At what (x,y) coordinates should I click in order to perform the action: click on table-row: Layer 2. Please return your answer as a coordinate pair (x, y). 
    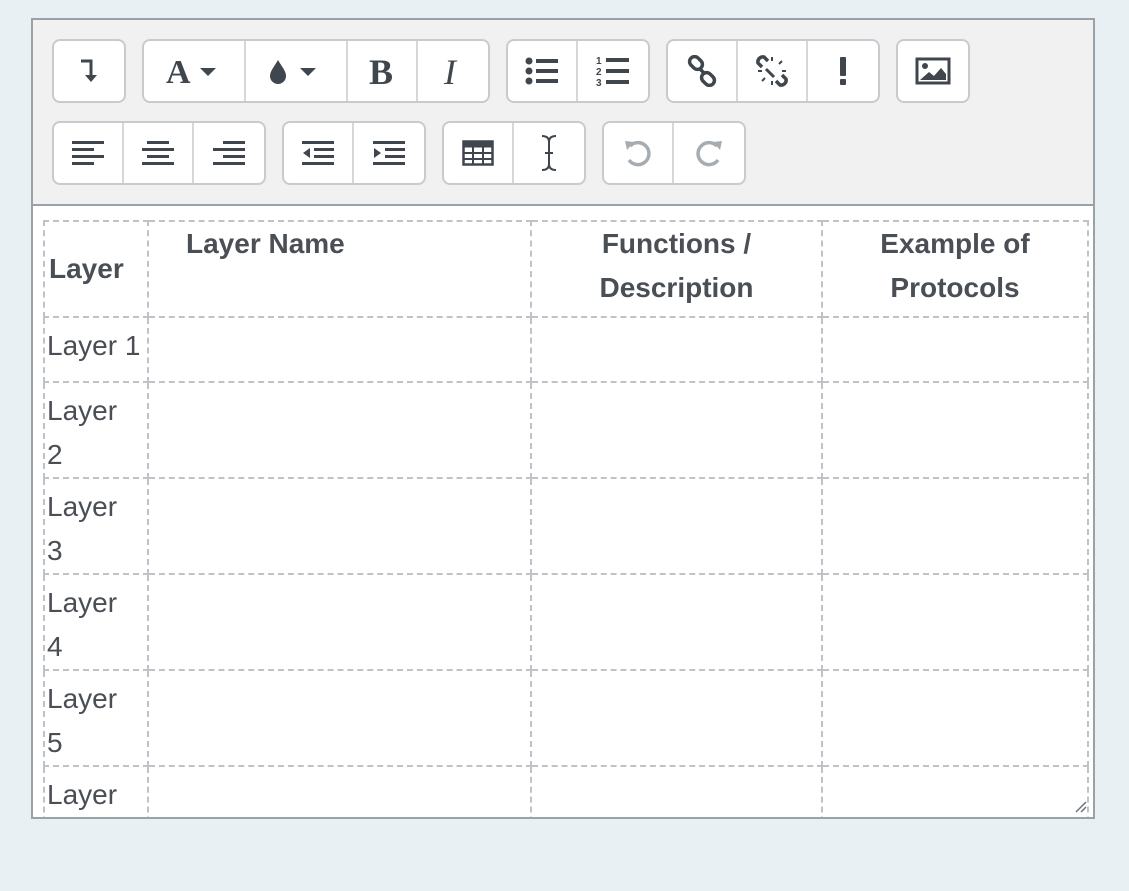
    Looking at the image, I should click on (566, 430).